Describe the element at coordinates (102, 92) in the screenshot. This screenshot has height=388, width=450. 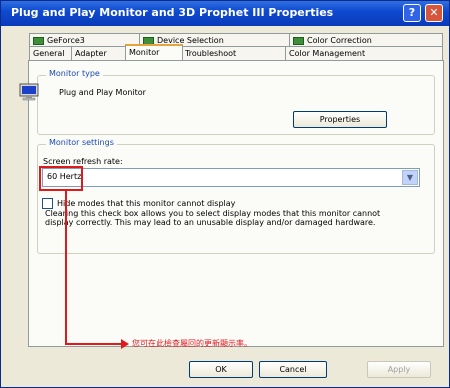
I see `monitor-name: Plug and Play Monitor` at that location.